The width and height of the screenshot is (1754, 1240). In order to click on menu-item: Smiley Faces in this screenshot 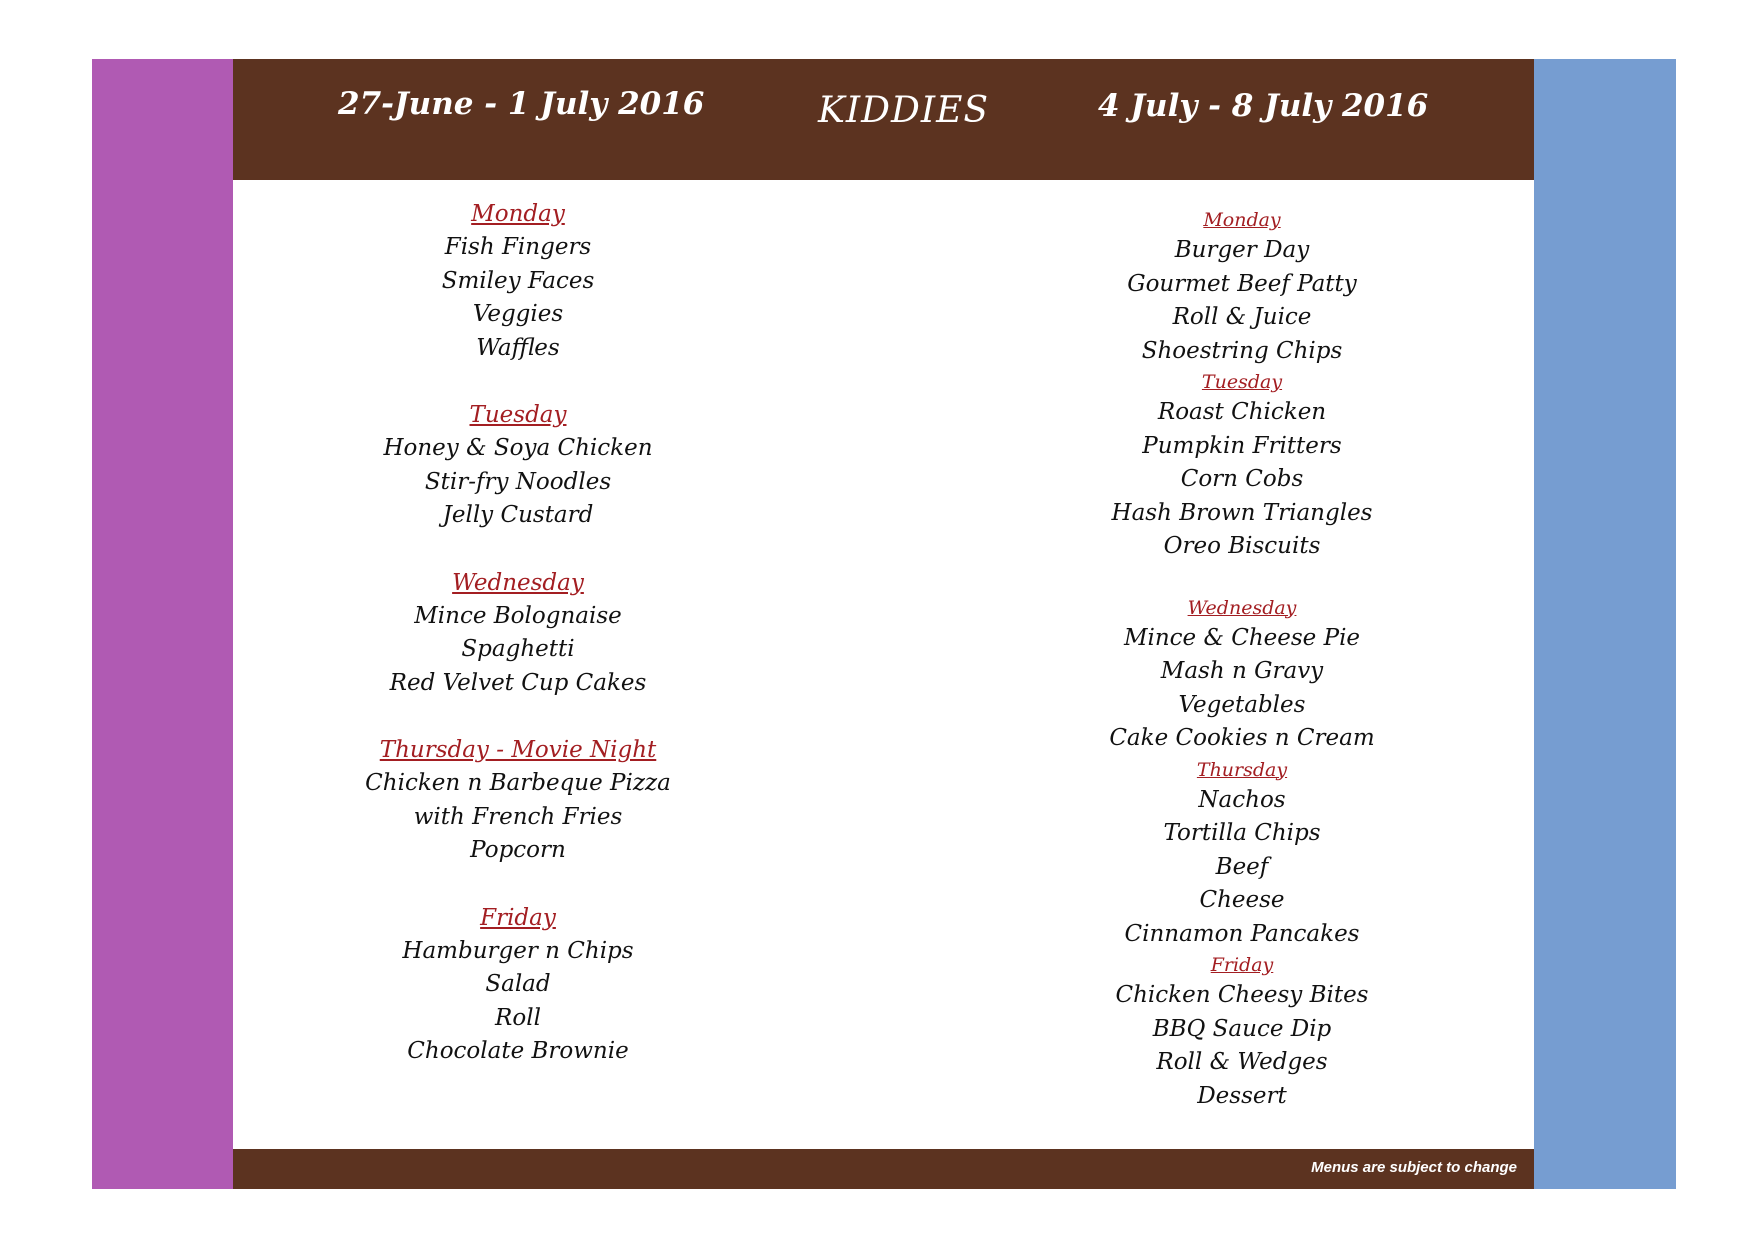, I will do `click(518, 280)`.